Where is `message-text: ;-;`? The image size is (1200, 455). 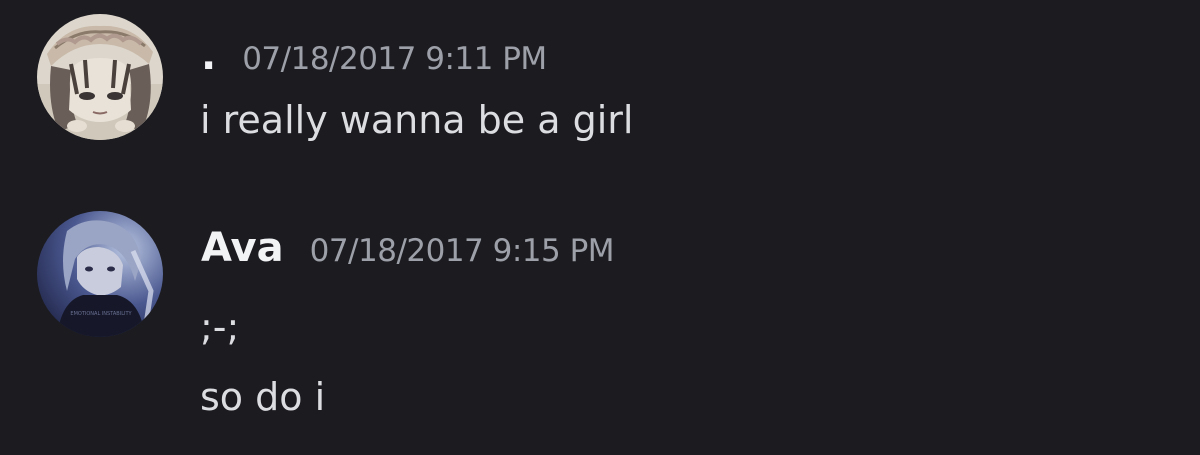 message-text: ;-; is located at coordinates (220, 327).